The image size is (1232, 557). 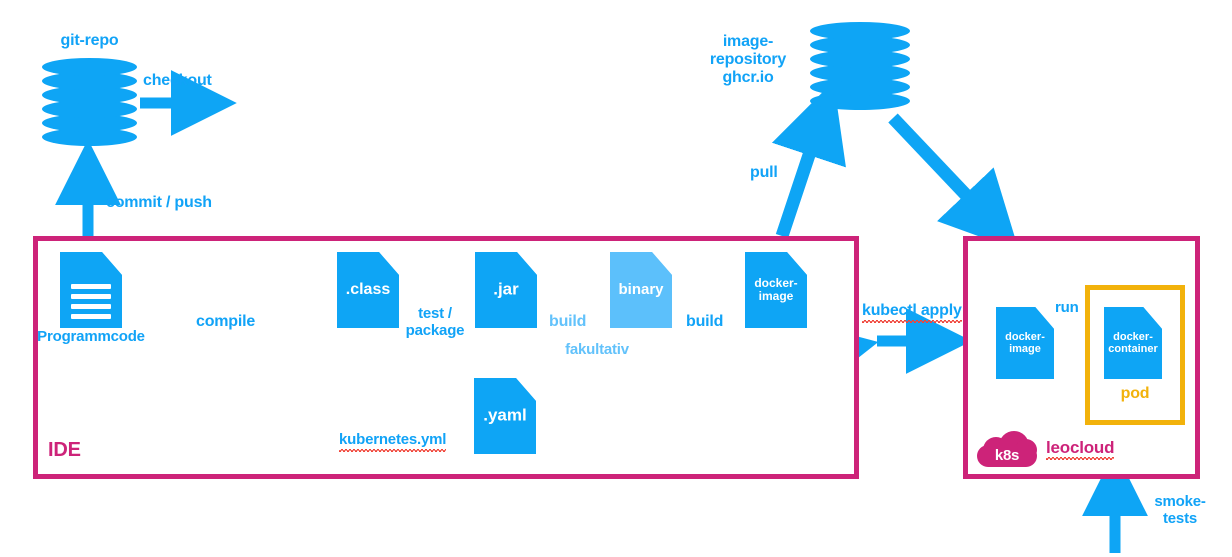 What do you see at coordinates (1135, 393) in the screenshot?
I see `pod-label: pod` at bounding box center [1135, 393].